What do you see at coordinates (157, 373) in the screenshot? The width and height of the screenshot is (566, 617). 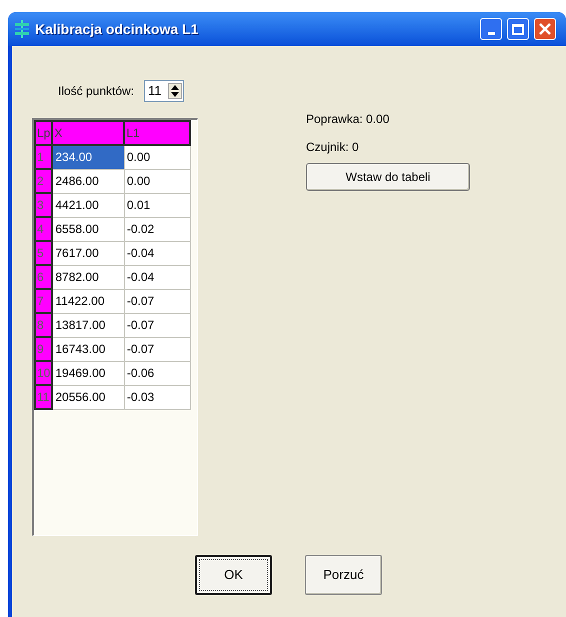 I see `table-cell: -0.06` at bounding box center [157, 373].